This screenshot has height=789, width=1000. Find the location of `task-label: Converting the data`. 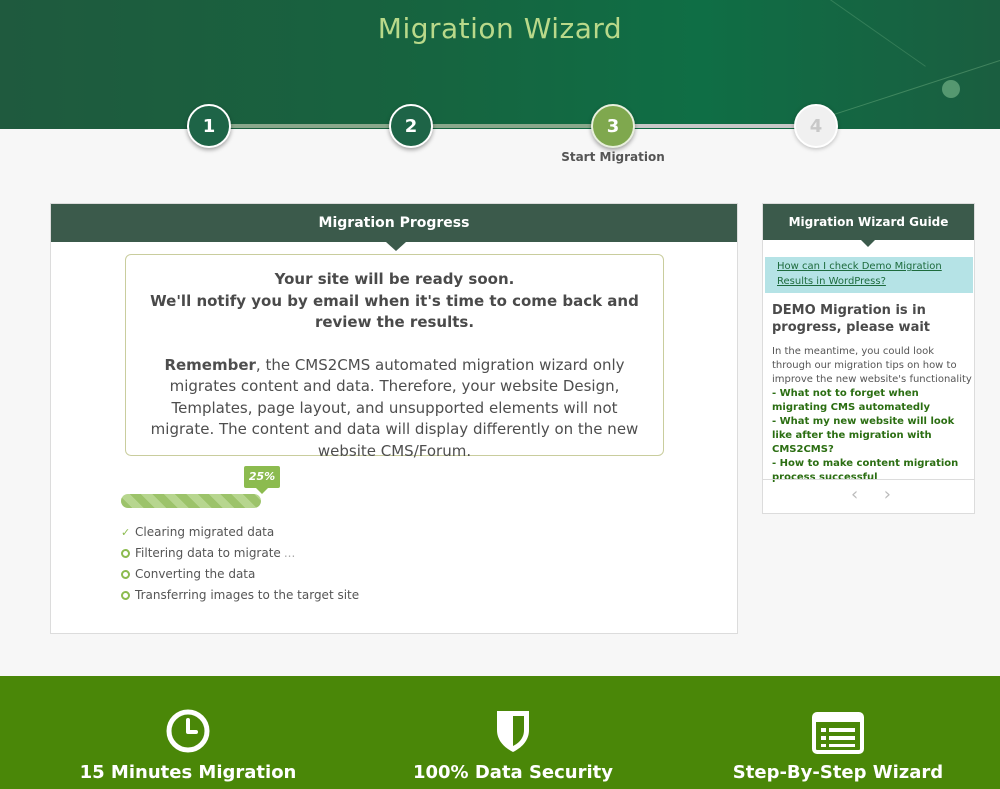

task-label: Converting the data is located at coordinates (195, 574).